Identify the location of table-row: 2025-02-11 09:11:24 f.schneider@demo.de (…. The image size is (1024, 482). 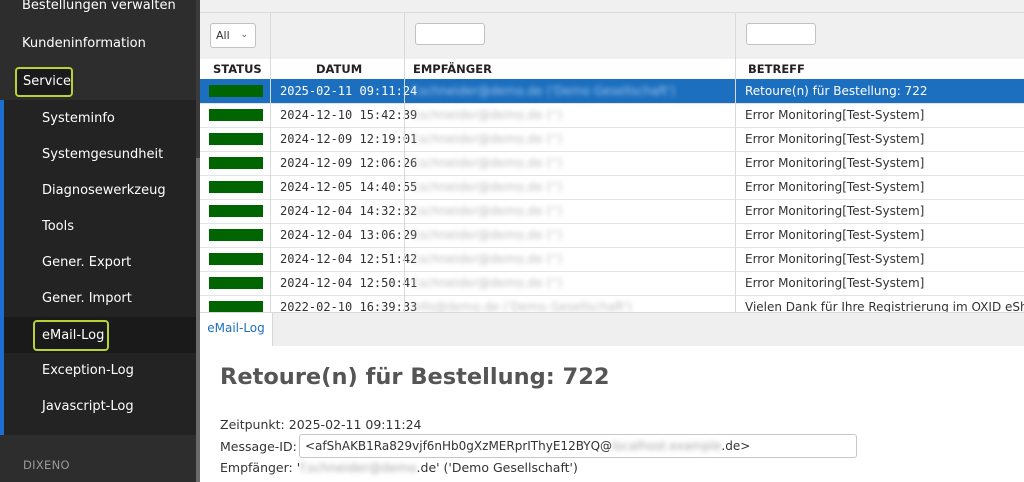
(612, 91).